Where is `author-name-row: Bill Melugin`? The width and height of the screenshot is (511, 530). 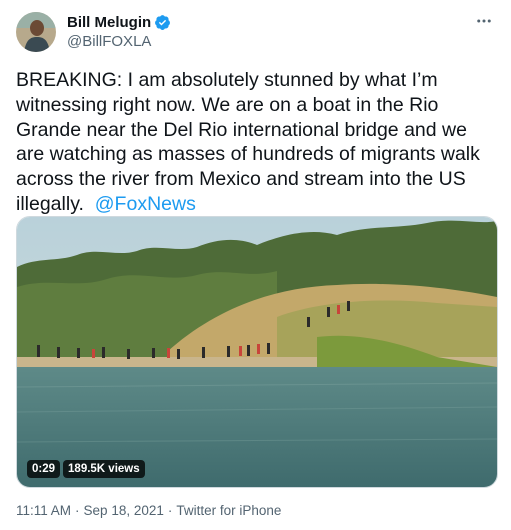 author-name-row: Bill Melugin is located at coordinates (119, 22).